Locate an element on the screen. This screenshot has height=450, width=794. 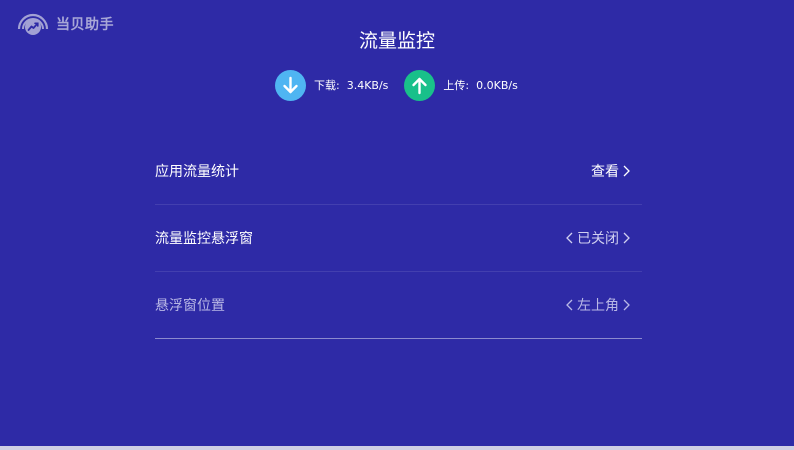
upload-speed: 上传: 0.0KB/s is located at coordinates (461, 85).